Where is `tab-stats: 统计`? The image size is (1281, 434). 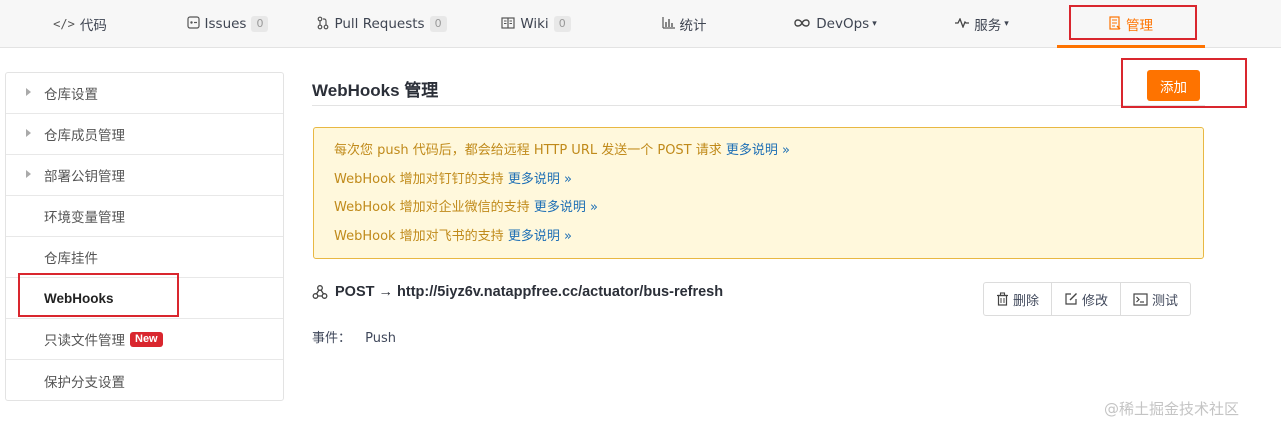 tab-stats: 统计 is located at coordinates (684, 24).